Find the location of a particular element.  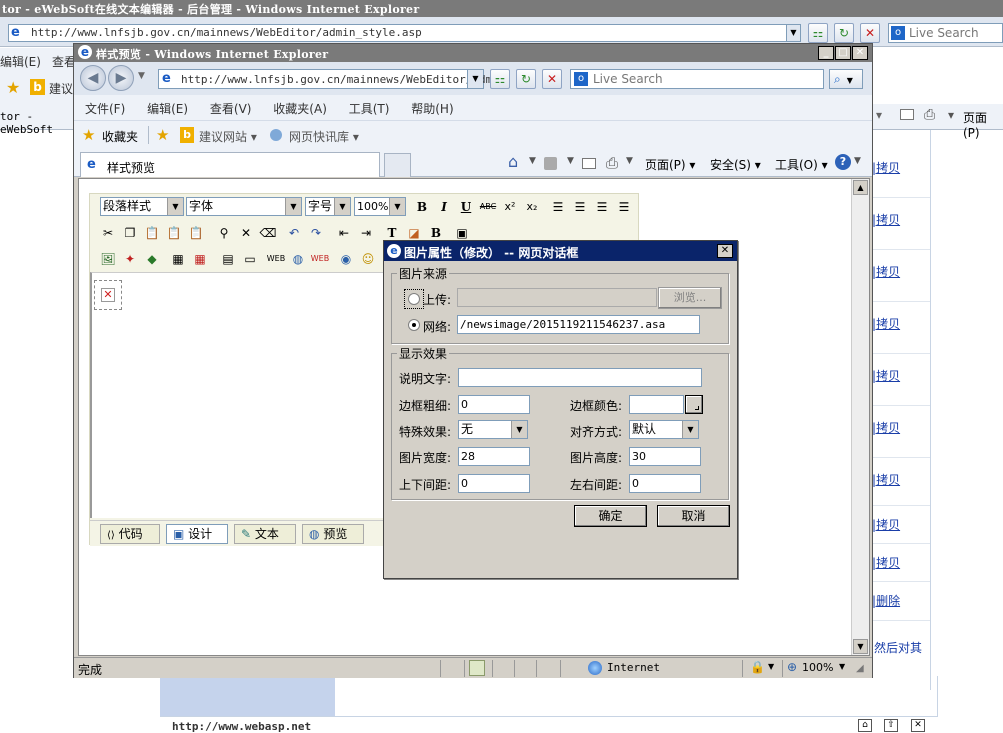

cancel-button: 取消 is located at coordinates (693, 516).